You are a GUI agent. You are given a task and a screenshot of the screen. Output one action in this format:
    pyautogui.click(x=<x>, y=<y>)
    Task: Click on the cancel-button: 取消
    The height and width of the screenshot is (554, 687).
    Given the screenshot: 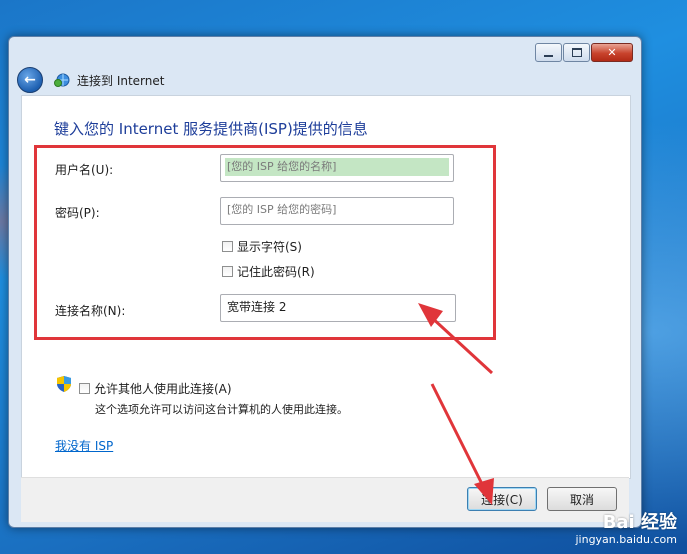 What is the action you would take?
    pyautogui.click(x=582, y=499)
    